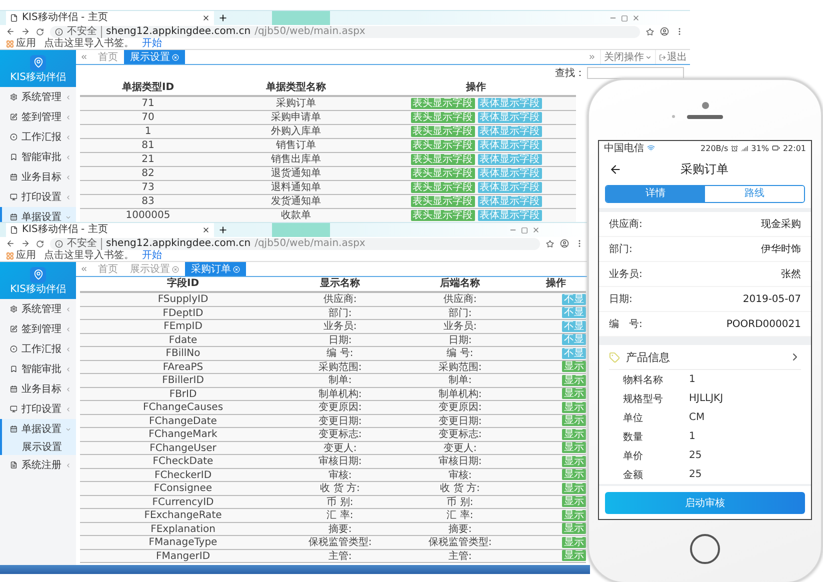 Image resolution: width=823 pixels, height=582 pixels. What do you see at coordinates (38, 447) in the screenshot?
I see `sidebar-subitem: 展示设置` at bounding box center [38, 447].